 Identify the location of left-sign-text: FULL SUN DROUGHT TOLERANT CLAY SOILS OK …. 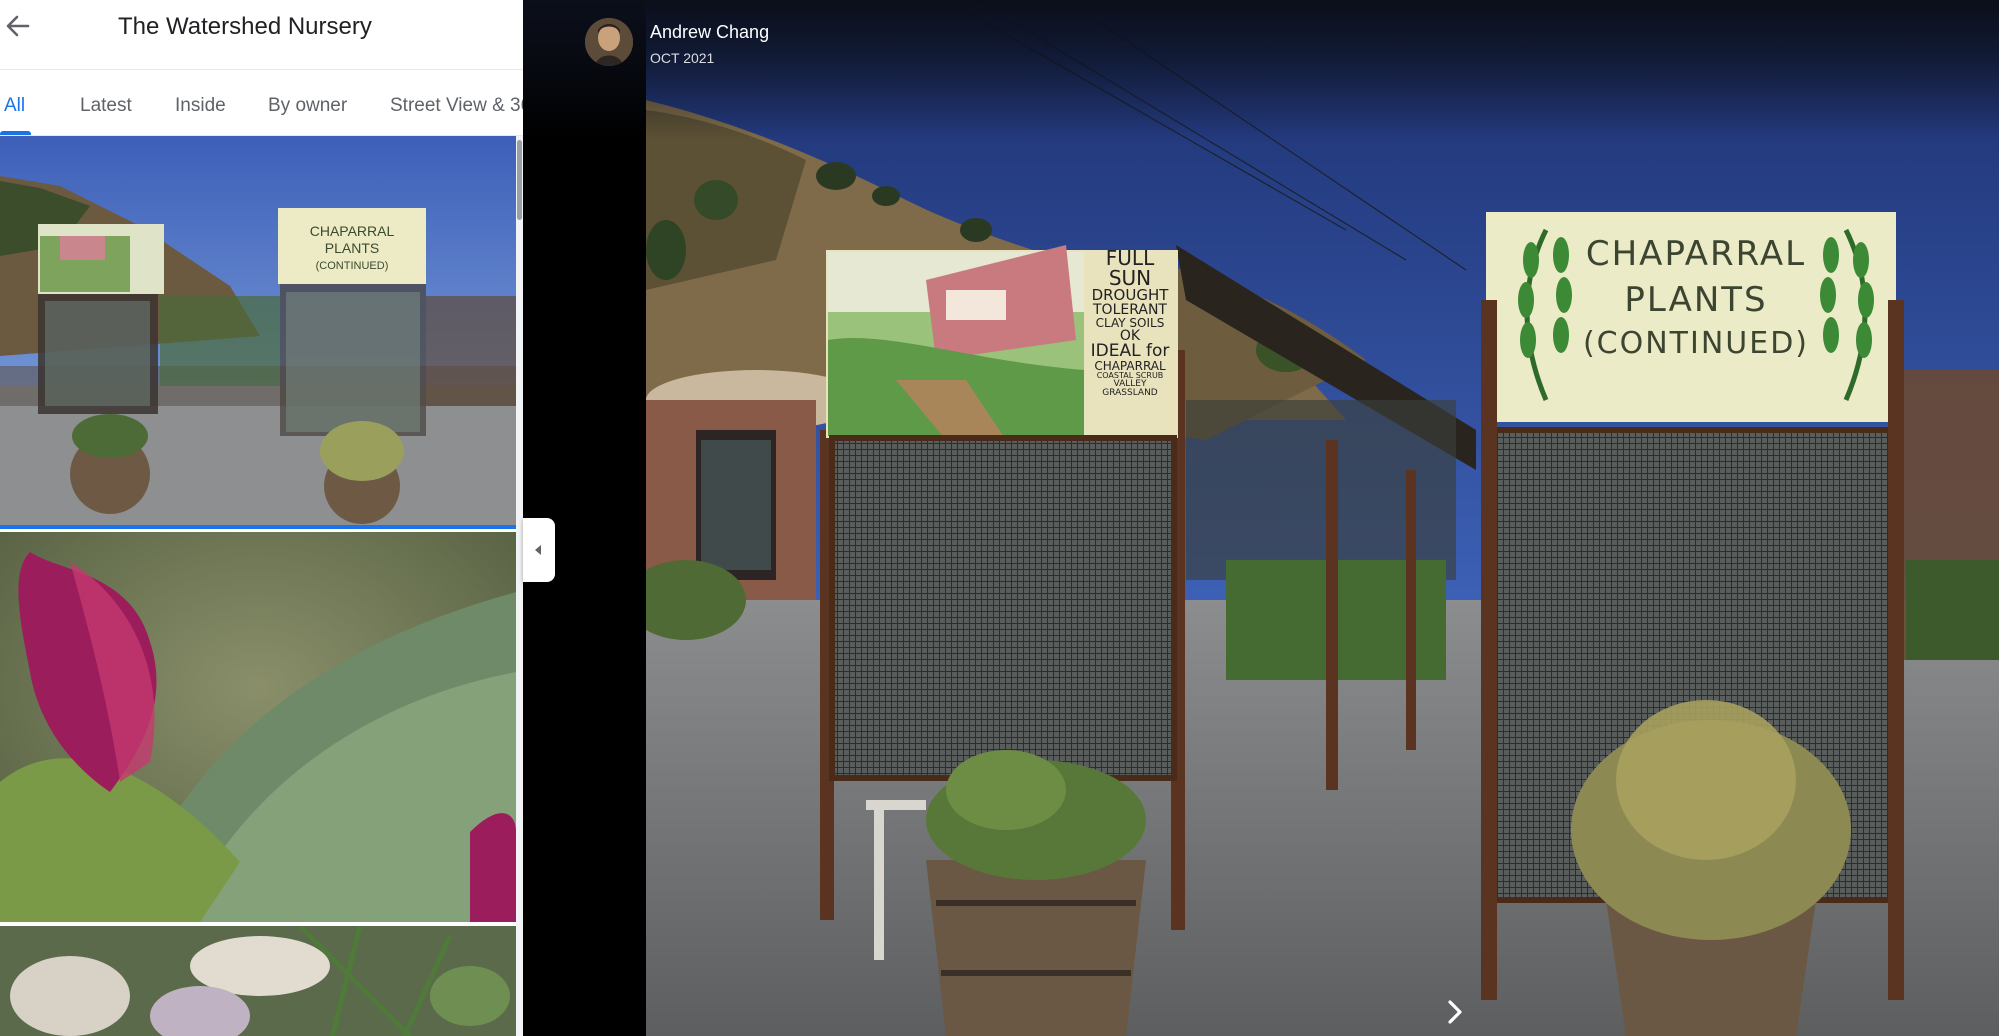
(1130, 322).